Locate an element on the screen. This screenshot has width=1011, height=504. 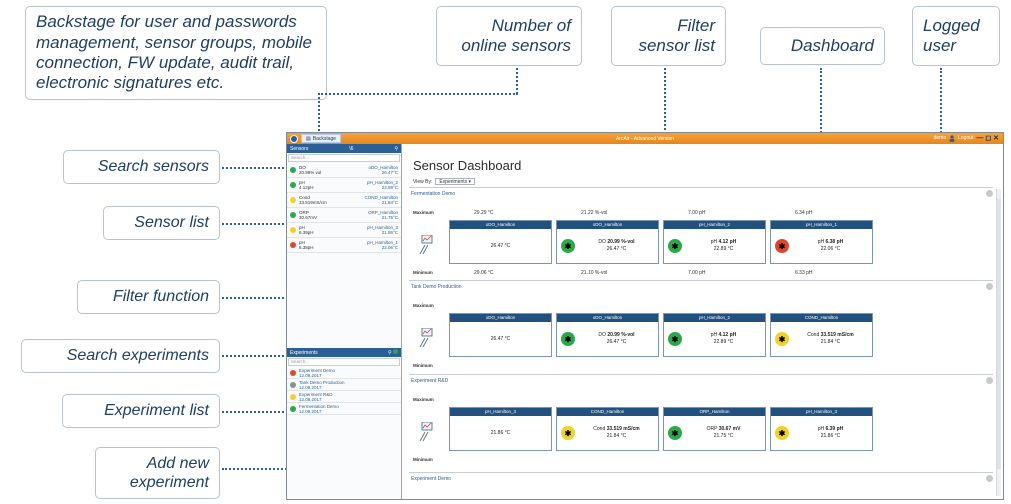
sensor-value: 33.519 mS/cm is located at coordinates (623, 429).